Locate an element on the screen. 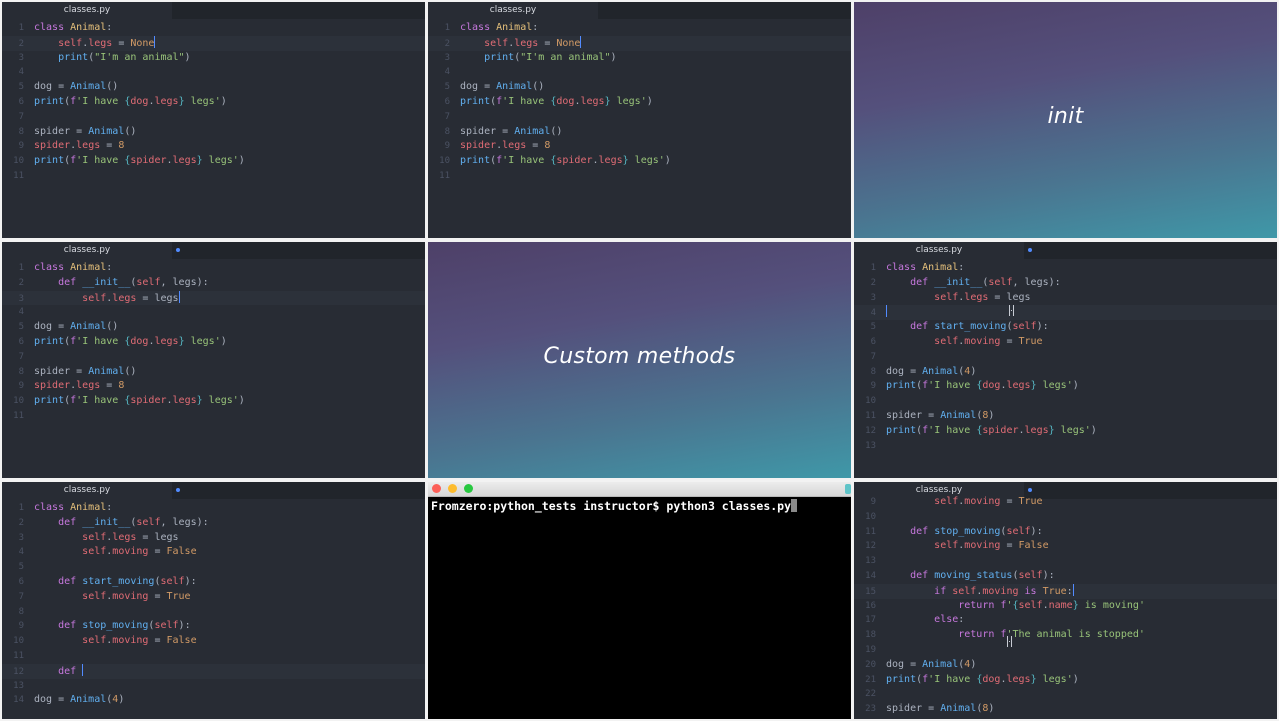  close-button is located at coordinates (436, 488).